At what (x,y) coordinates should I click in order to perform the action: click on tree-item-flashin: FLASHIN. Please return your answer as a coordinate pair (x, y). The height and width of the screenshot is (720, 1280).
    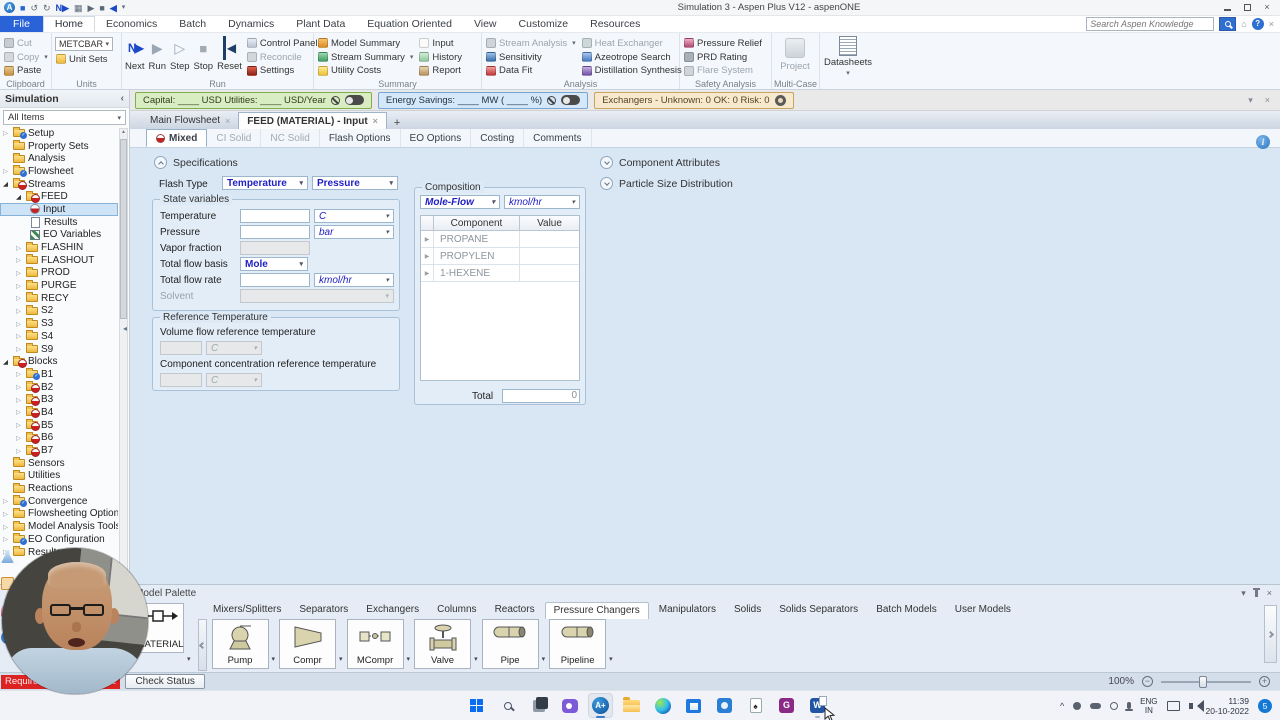
    Looking at the image, I should click on (59, 247).